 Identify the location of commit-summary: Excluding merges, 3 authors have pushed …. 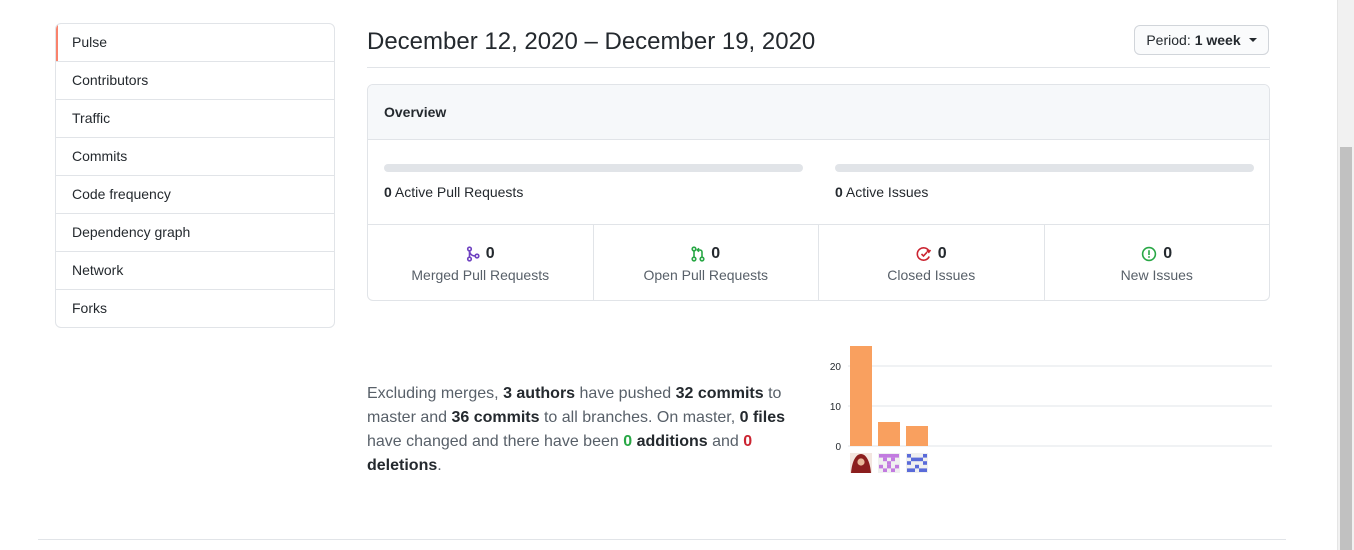
(594, 430).